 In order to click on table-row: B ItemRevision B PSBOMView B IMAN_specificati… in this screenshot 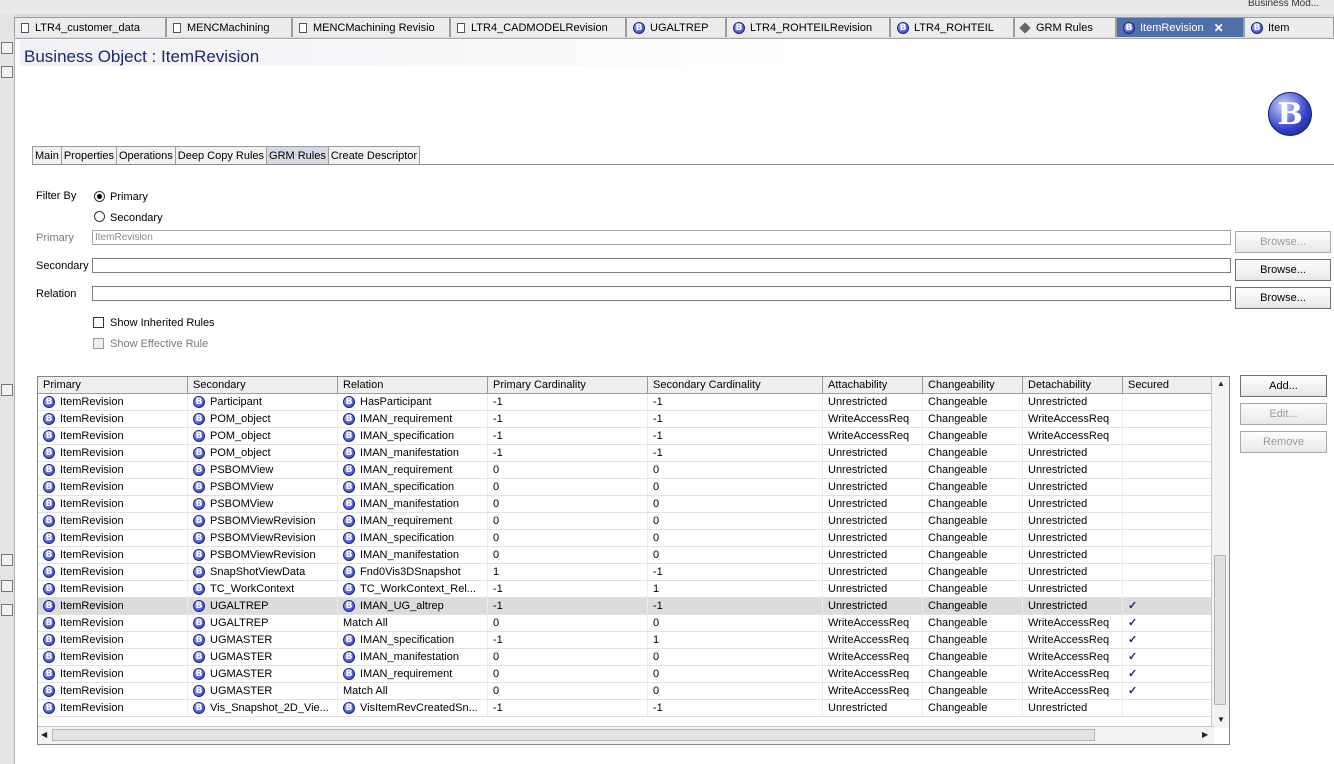, I will do `click(625, 487)`.